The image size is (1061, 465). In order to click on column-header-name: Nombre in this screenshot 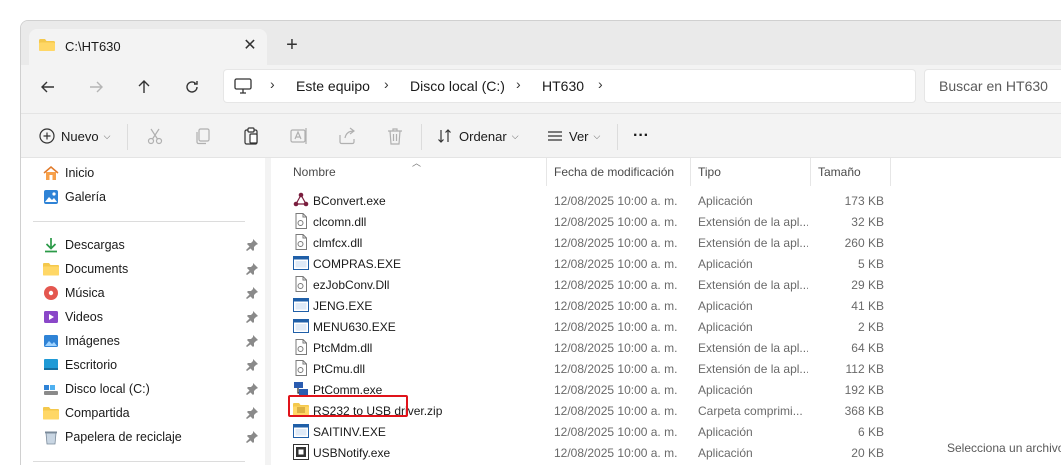, I will do `click(314, 172)`.